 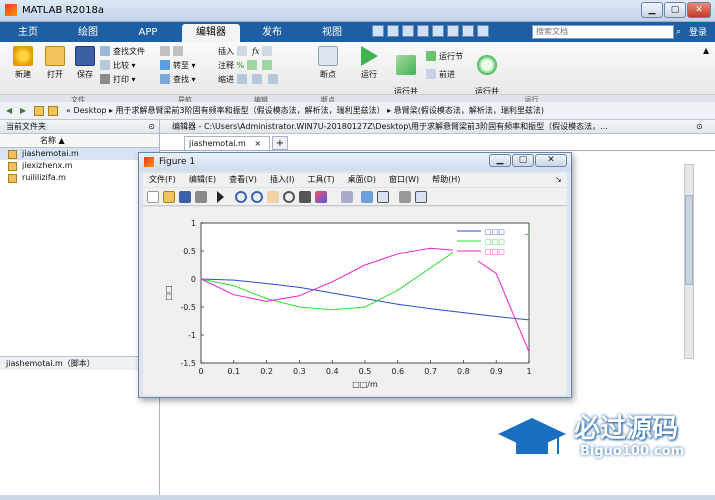 What do you see at coordinates (23, 63) in the screenshot?
I see `new-button: 新建` at bounding box center [23, 63].